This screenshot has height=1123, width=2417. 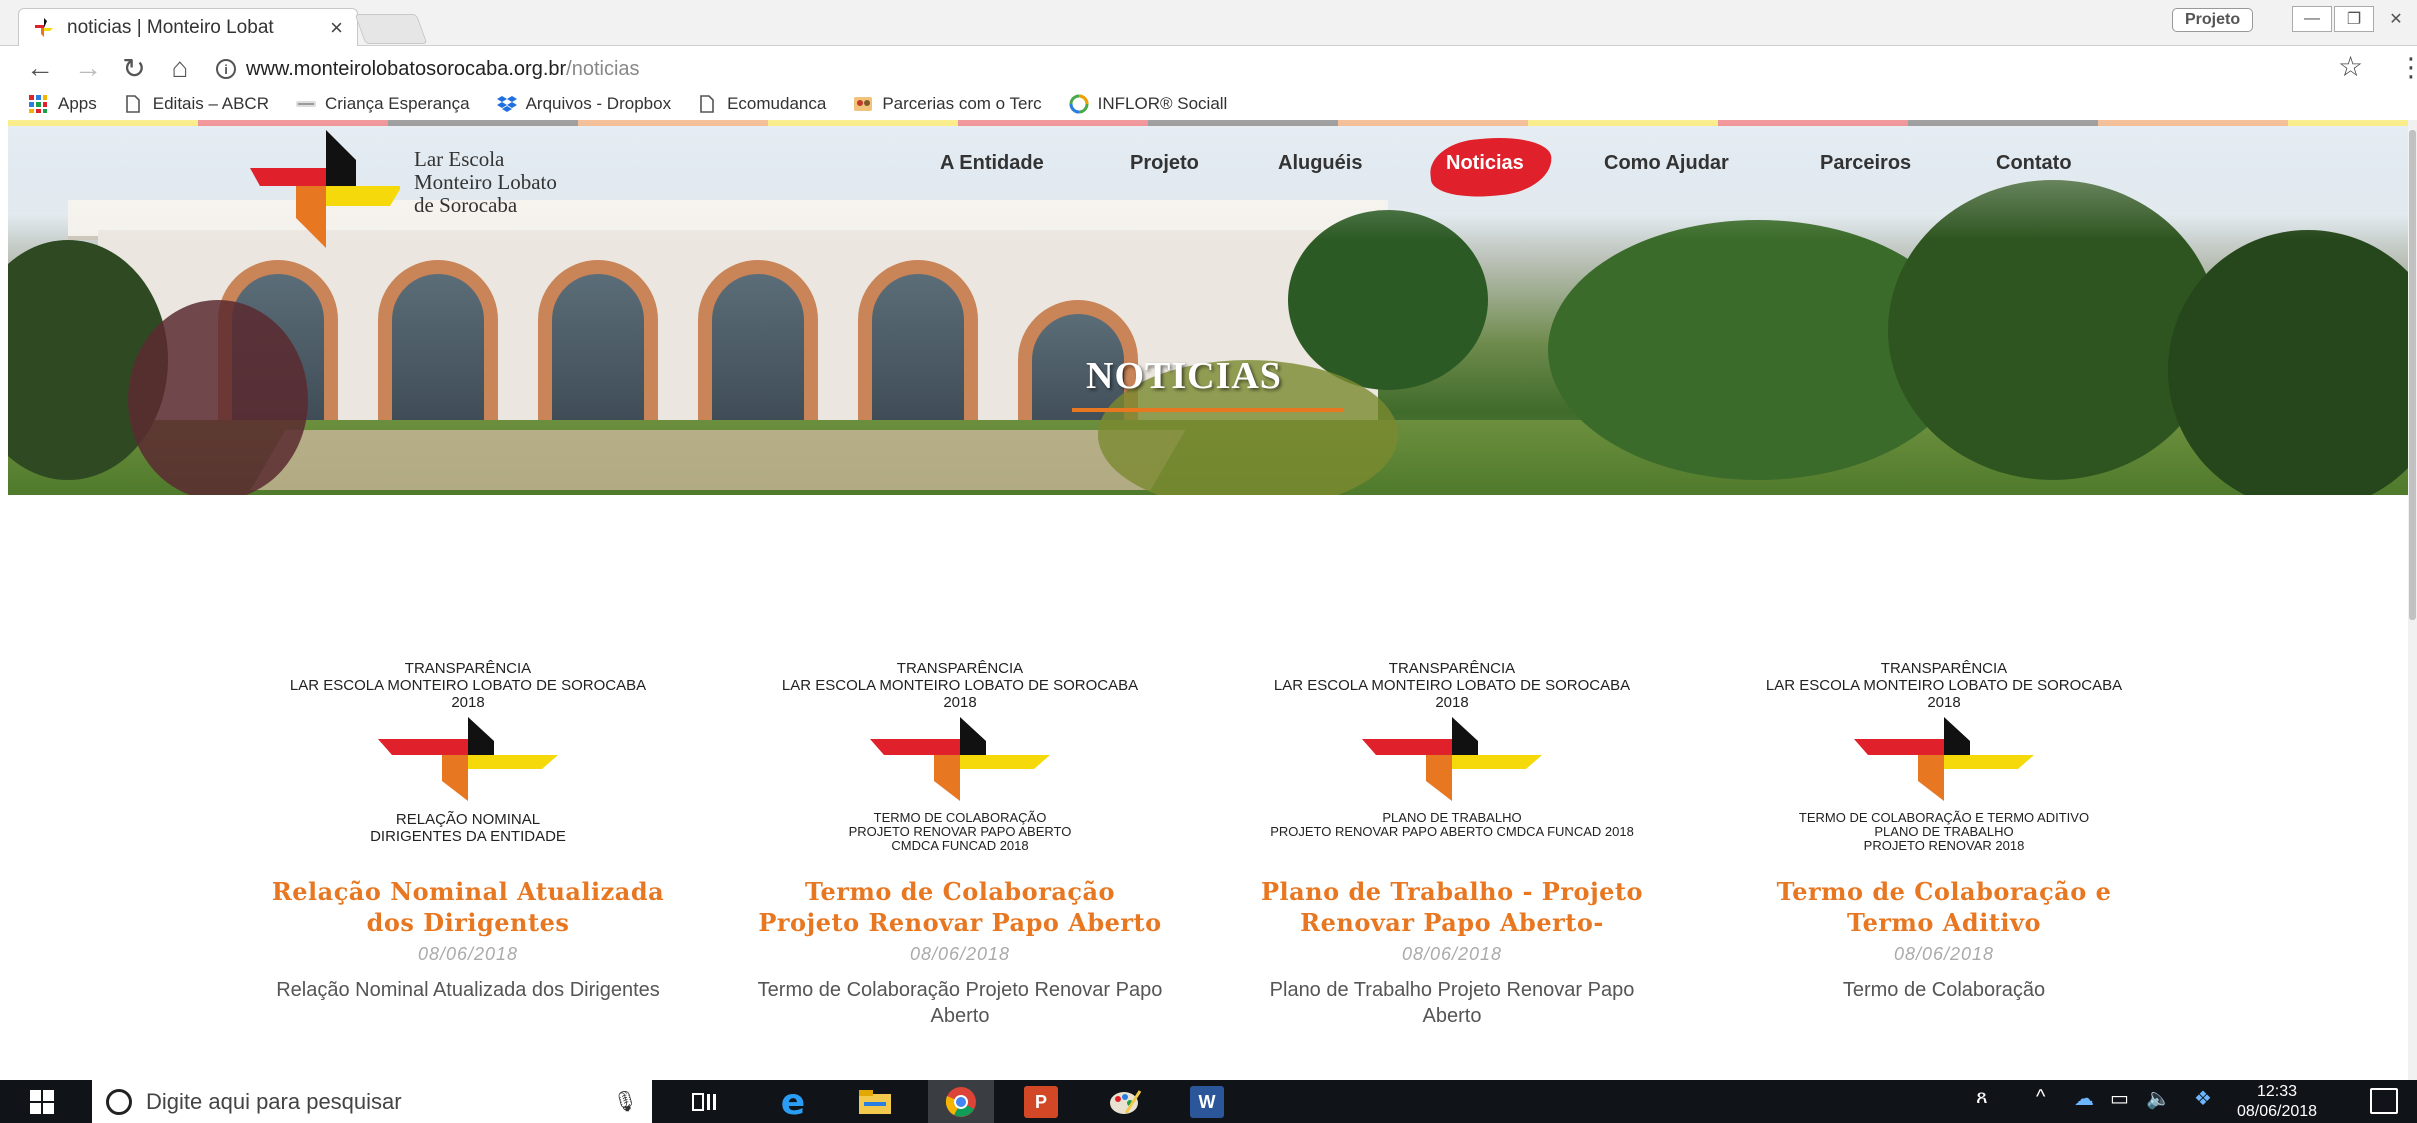 What do you see at coordinates (2354, 19) in the screenshot?
I see `maximize-icon: ❐` at bounding box center [2354, 19].